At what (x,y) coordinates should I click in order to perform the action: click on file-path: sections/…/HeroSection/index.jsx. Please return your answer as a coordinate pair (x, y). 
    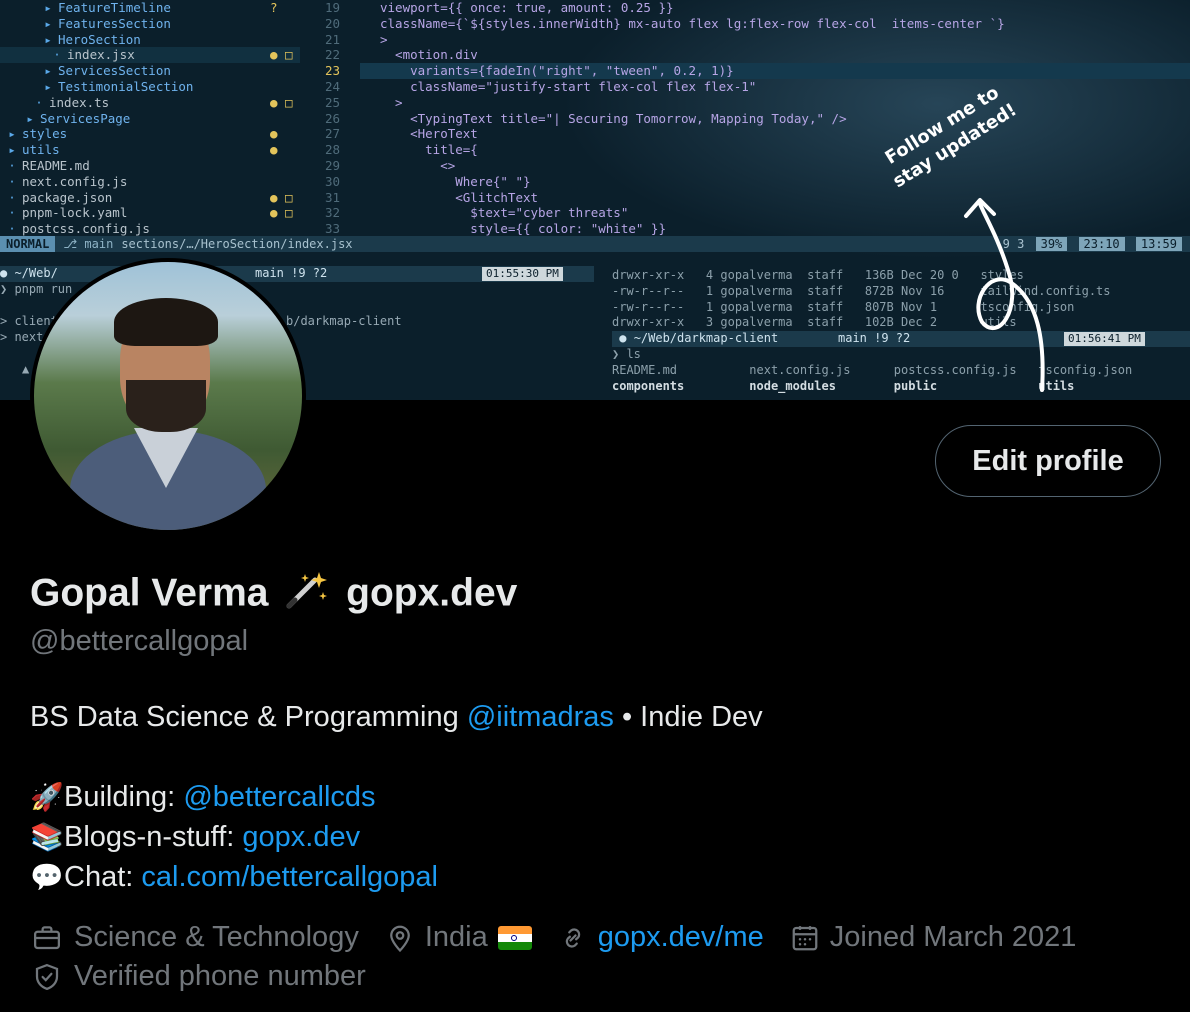
    Looking at the image, I should click on (237, 244).